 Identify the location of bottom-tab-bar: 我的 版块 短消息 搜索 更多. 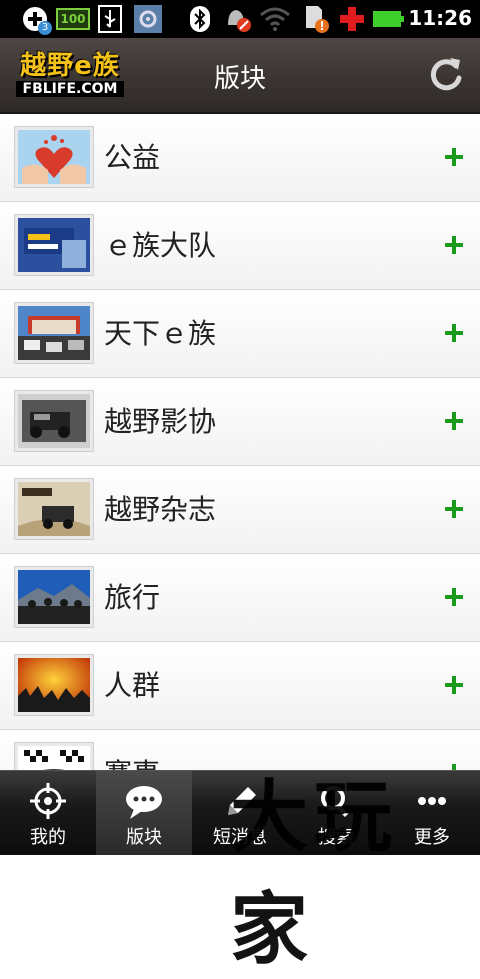
(240, 812).